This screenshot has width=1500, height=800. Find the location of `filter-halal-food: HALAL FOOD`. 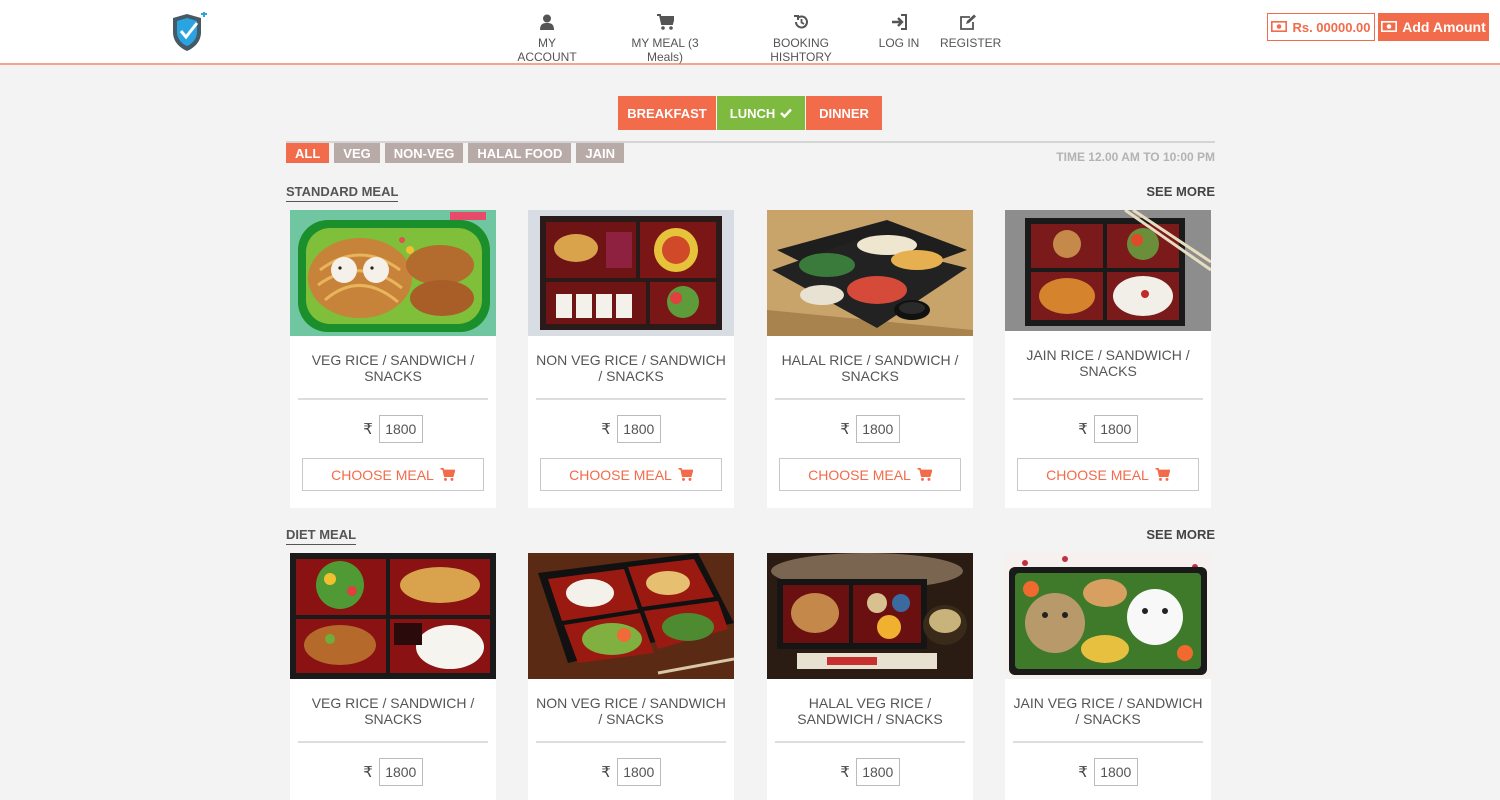

filter-halal-food: HALAL FOOD is located at coordinates (520, 153).